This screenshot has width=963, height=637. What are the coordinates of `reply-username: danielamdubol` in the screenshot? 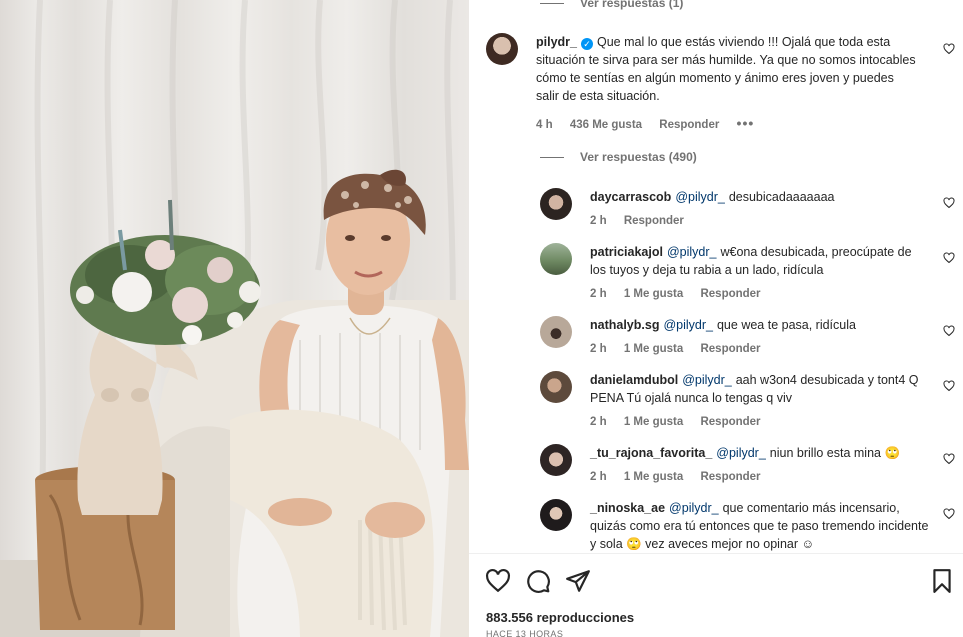 It's located at (634, 380).